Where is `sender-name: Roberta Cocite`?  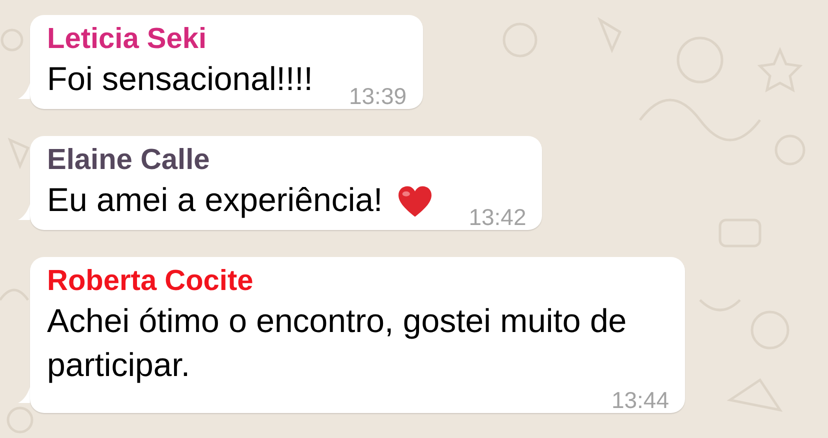
sender-name: Roberta Cocite is located at coordinates (150, 281).